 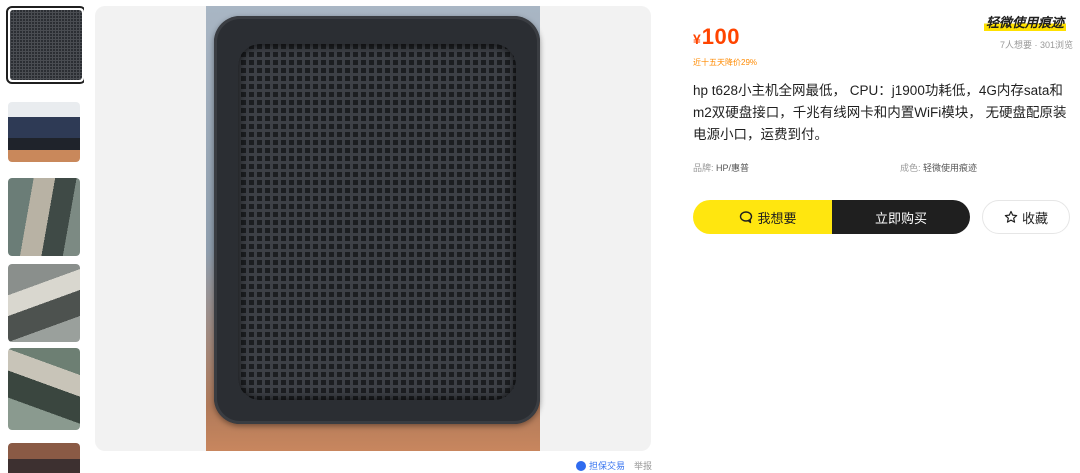 I want to click on price-drop-note: 近十五天降价29%, so click(x=725, y=62).